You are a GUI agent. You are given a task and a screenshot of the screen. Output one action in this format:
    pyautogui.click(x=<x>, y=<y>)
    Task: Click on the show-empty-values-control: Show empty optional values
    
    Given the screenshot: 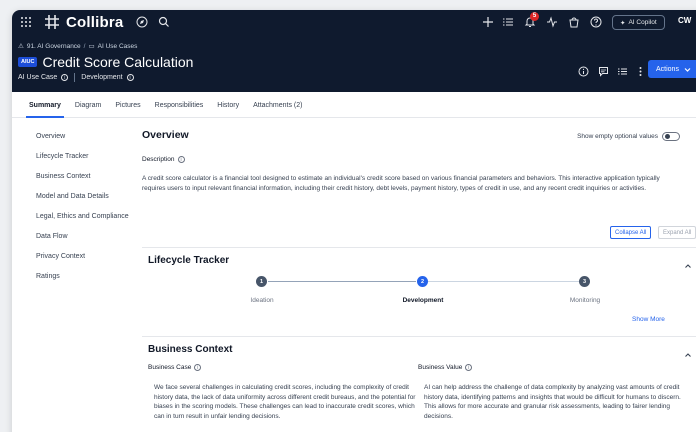 What is the action you would take?
    pyautogui.click(x=628, y=136)
    